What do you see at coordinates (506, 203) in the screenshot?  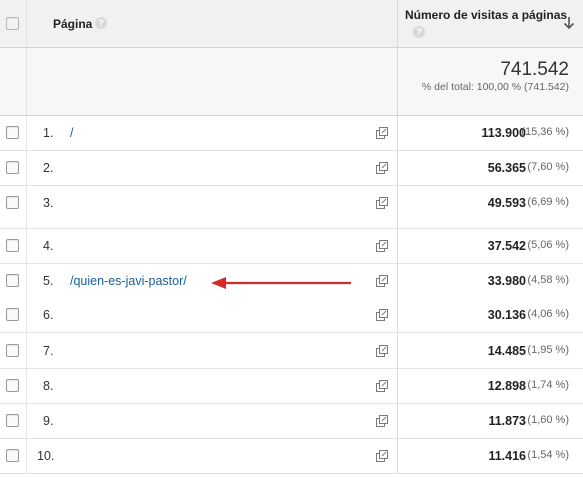 I see `row-value: 49.593` at bounding box center [506, 203].